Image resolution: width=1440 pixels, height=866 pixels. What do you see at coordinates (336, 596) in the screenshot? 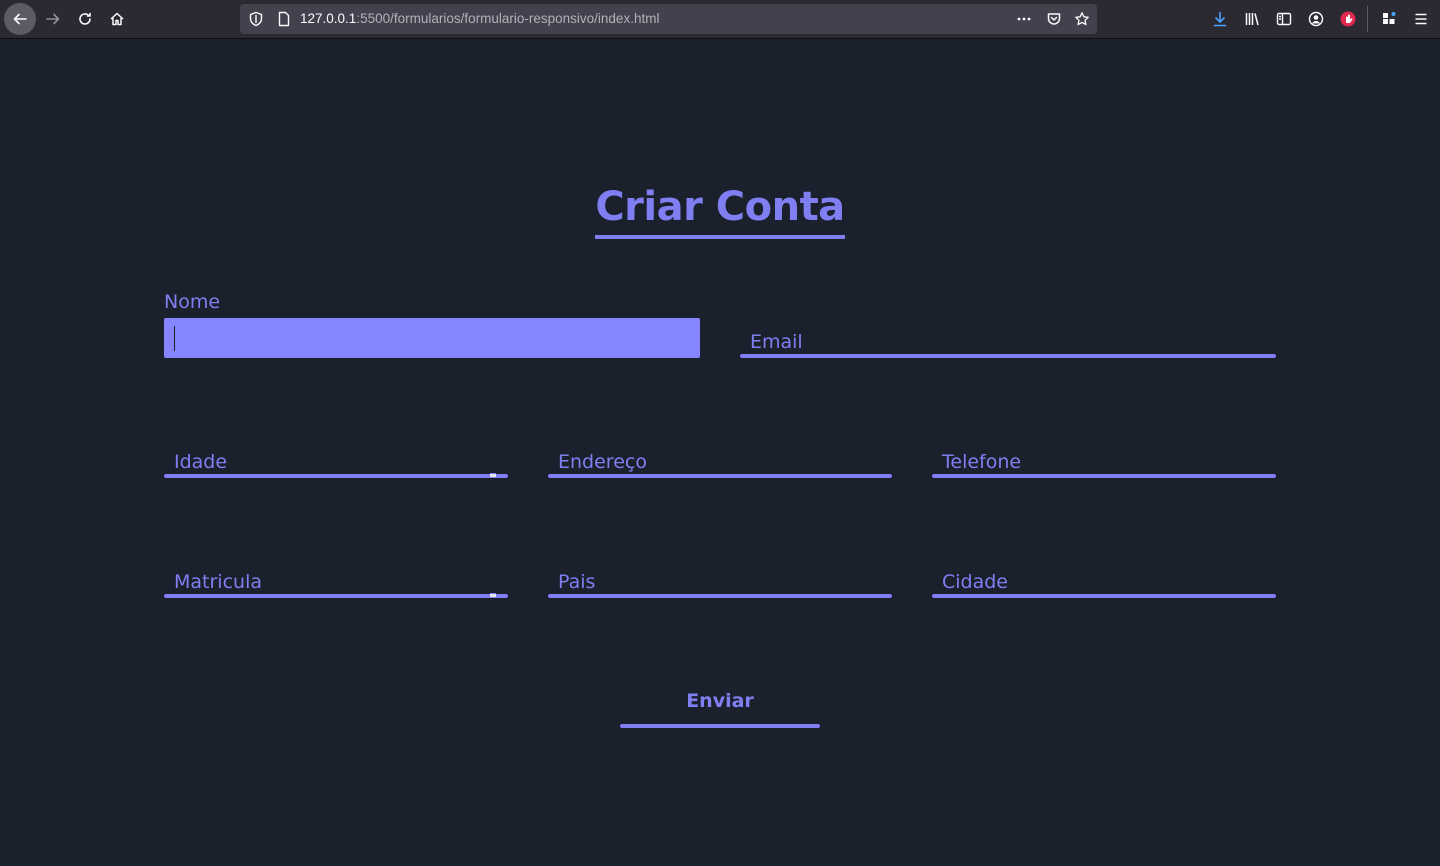
I see `matricula-underline` at bounding box center [336, 596].